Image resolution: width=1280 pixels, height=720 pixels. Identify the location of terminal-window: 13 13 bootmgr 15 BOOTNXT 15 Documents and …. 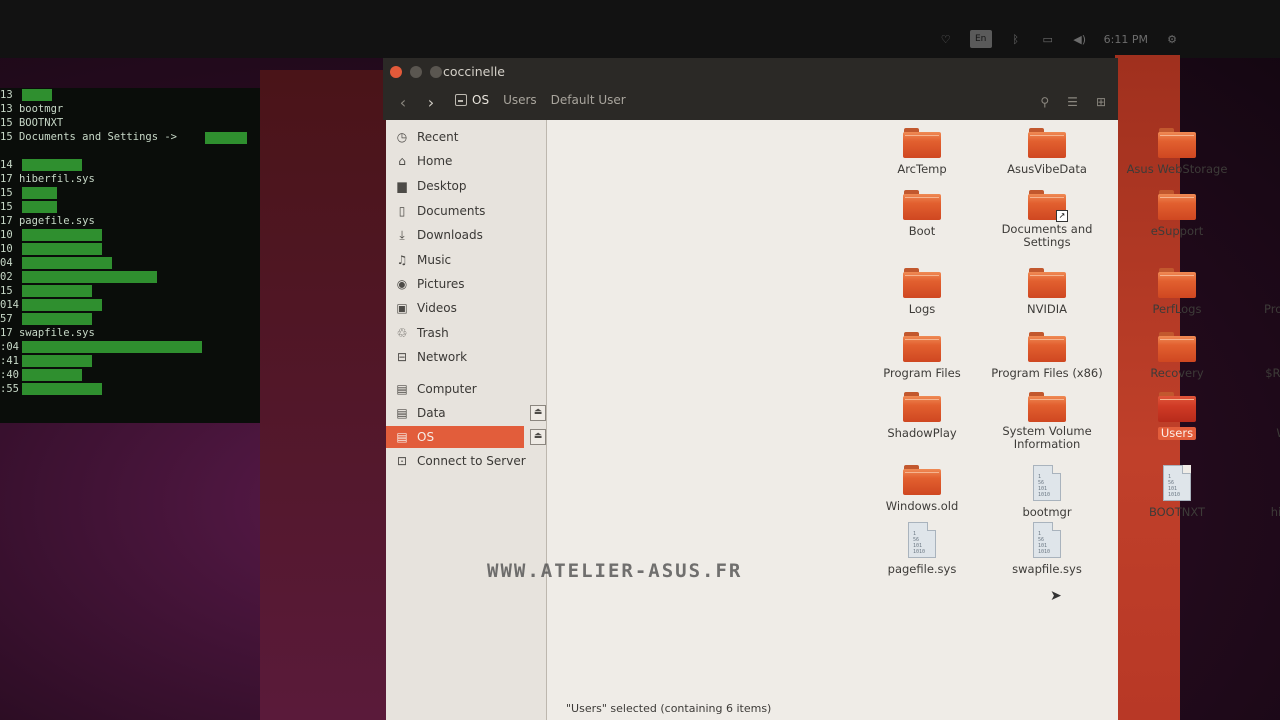
(132, 255).